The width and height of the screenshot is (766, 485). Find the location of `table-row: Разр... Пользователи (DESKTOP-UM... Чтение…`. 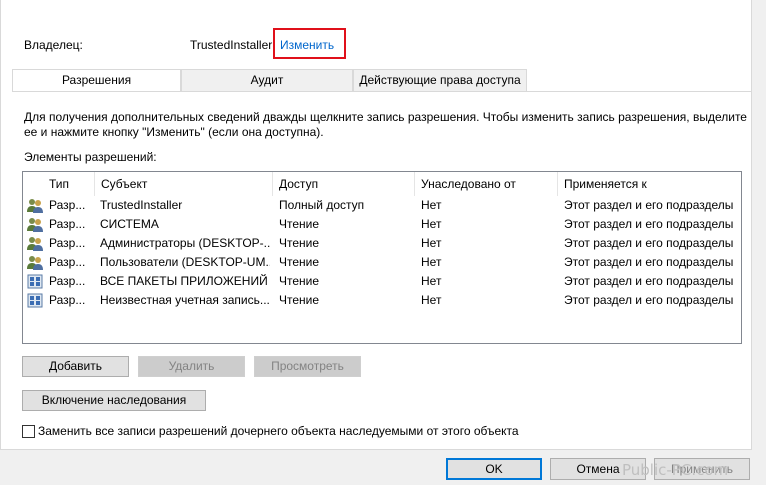

table-row: Разр... Пользователи (DESKTOP-UM... Чтение… is located at coordinates (382, 262).